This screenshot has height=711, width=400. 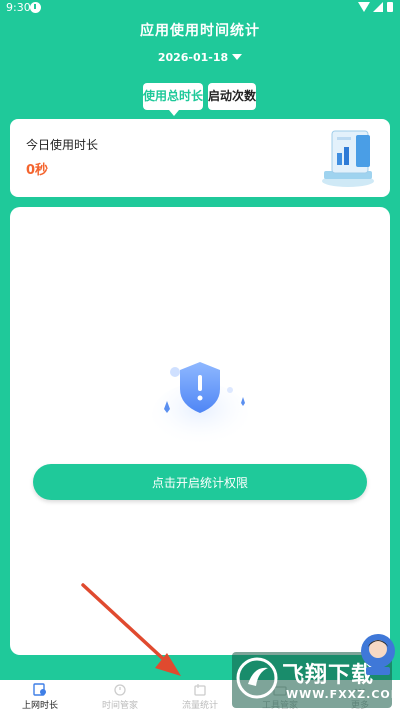 I want to click on today-usage-value: 0秒, so click(x=37, y=170).